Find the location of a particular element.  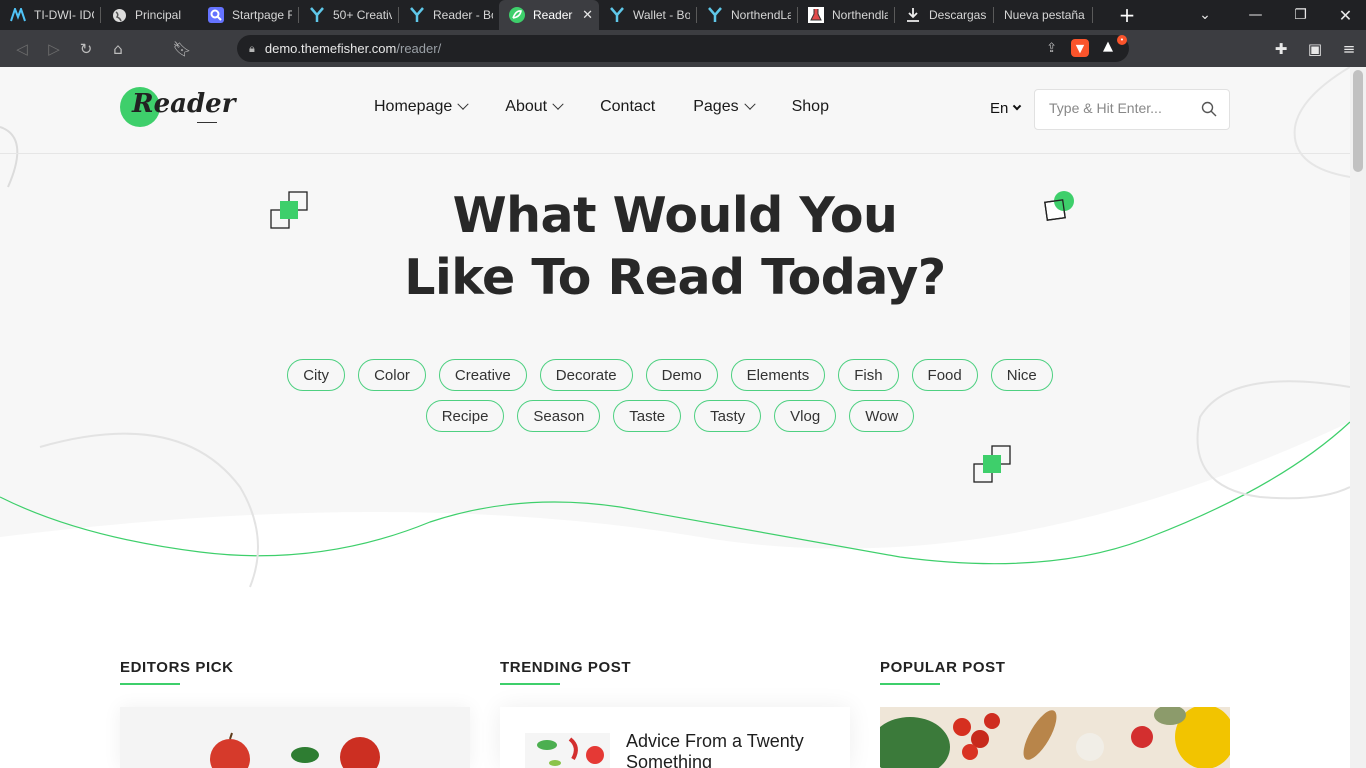

reload-icon: ↻ is located at coordinates (86, 49).